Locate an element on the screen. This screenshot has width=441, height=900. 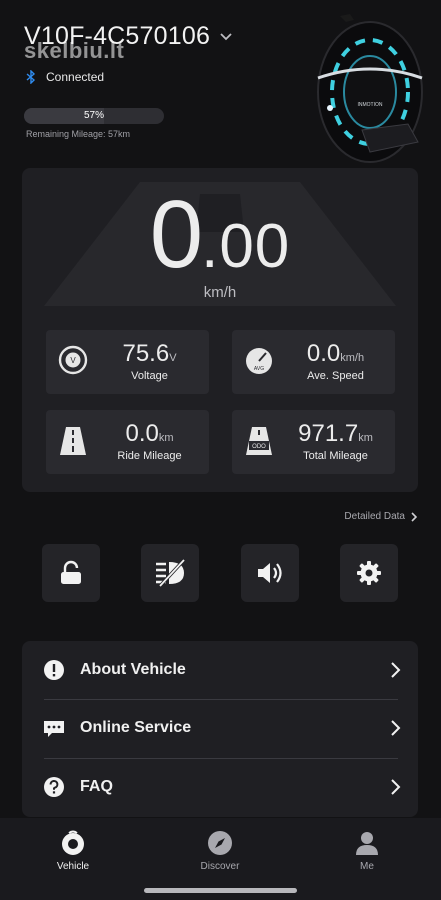
tab-me: Me is located at coordinates (367, 851).